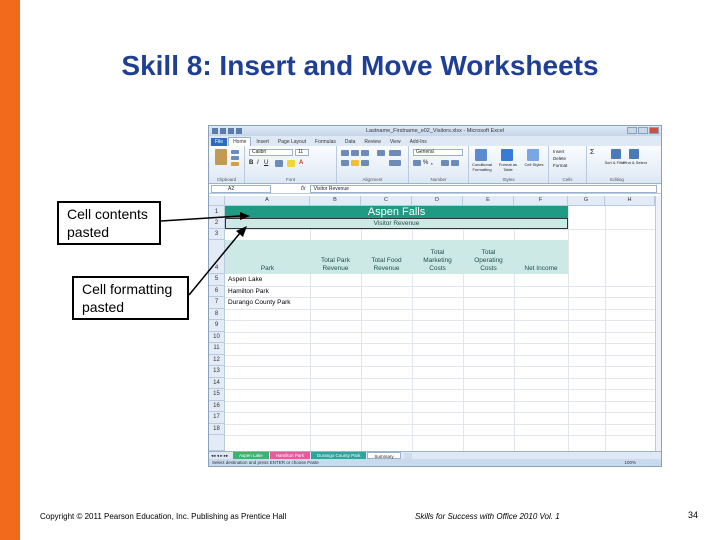  I want to click on header-total-park-1: Total Park, so click(335, 261).